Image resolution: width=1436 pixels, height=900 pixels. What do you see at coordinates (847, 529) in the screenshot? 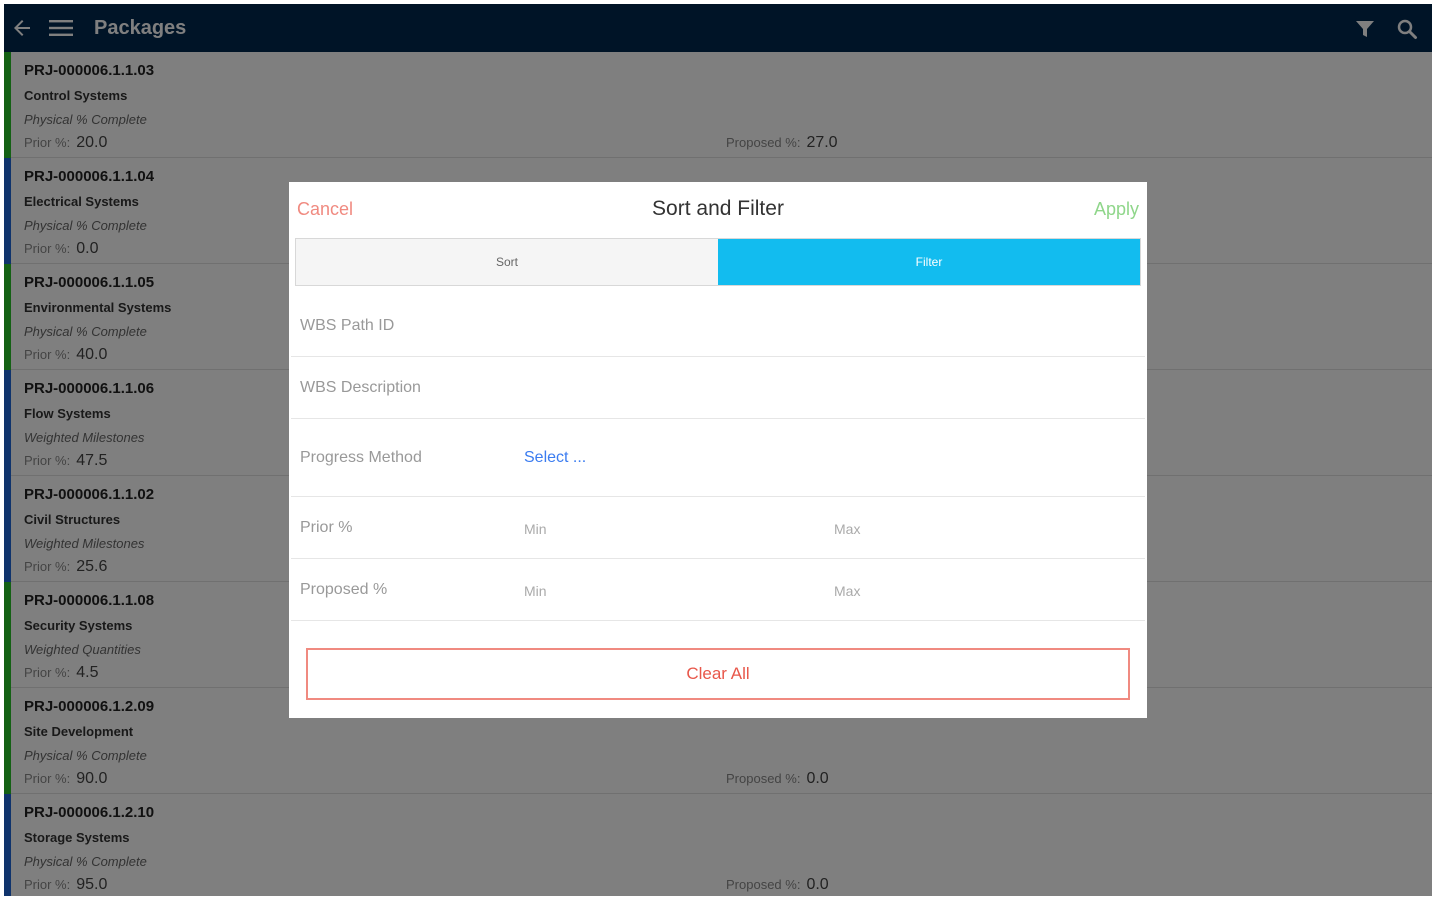
I see `prior-max-input: Max` at bounding box center [847, 529].